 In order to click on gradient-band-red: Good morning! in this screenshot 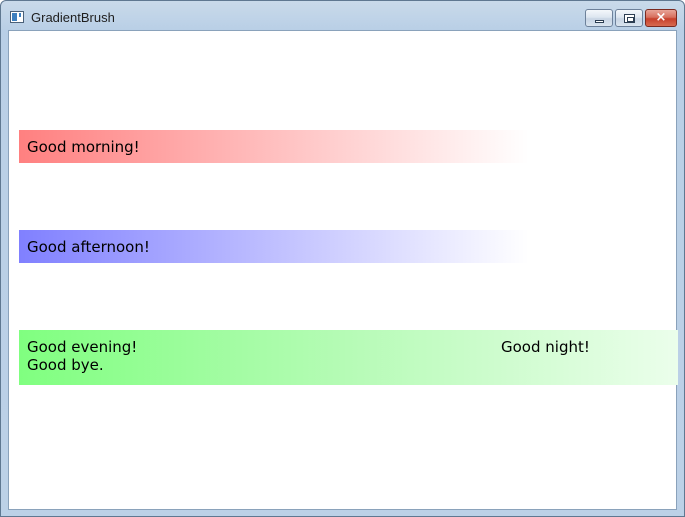, I will do `click(274, 146)`.